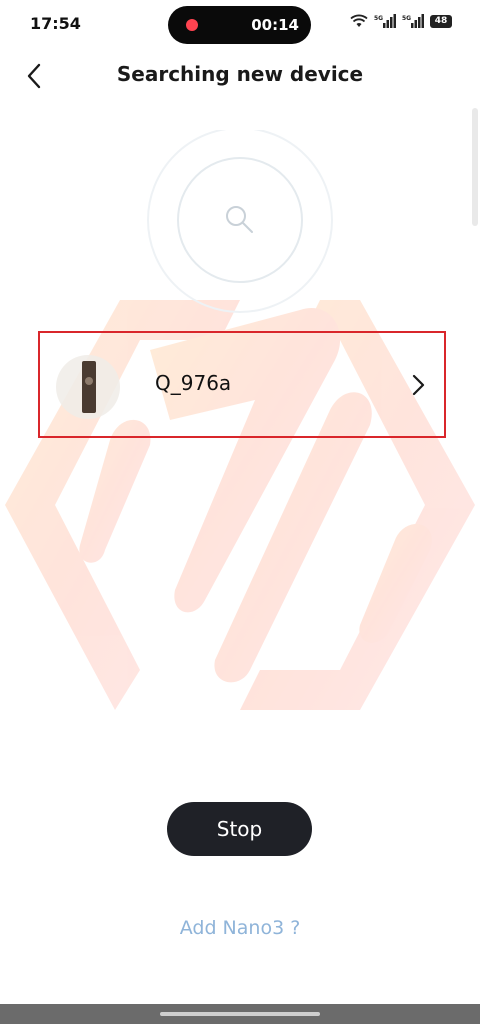 The width and height of the screenshot is (480, 1024). I want to click on radar-animation, so click(240, 221).